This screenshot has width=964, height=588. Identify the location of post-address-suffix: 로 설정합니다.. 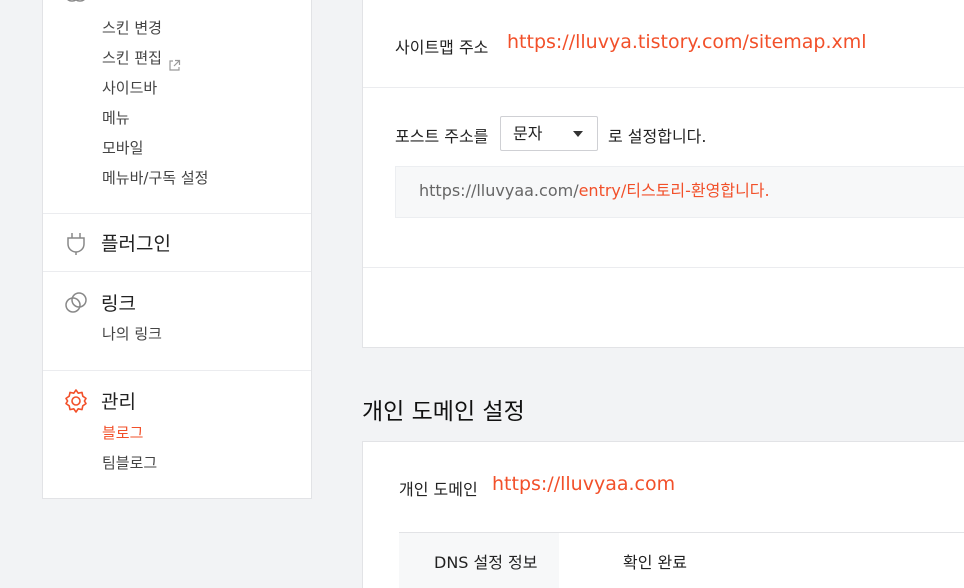
(657, 136).